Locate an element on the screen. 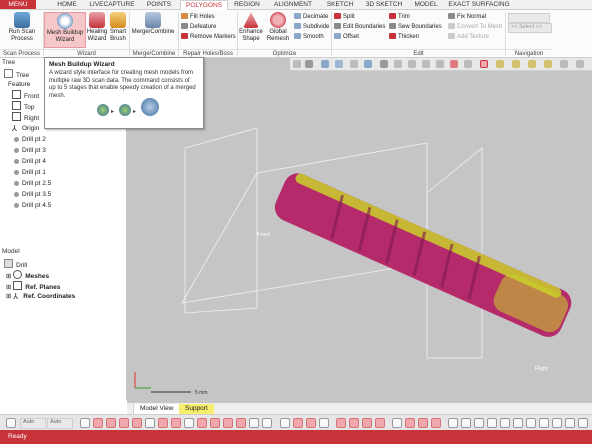 The image size is (592, 444). trim-button: Trim is located at coordinates (399, 17).